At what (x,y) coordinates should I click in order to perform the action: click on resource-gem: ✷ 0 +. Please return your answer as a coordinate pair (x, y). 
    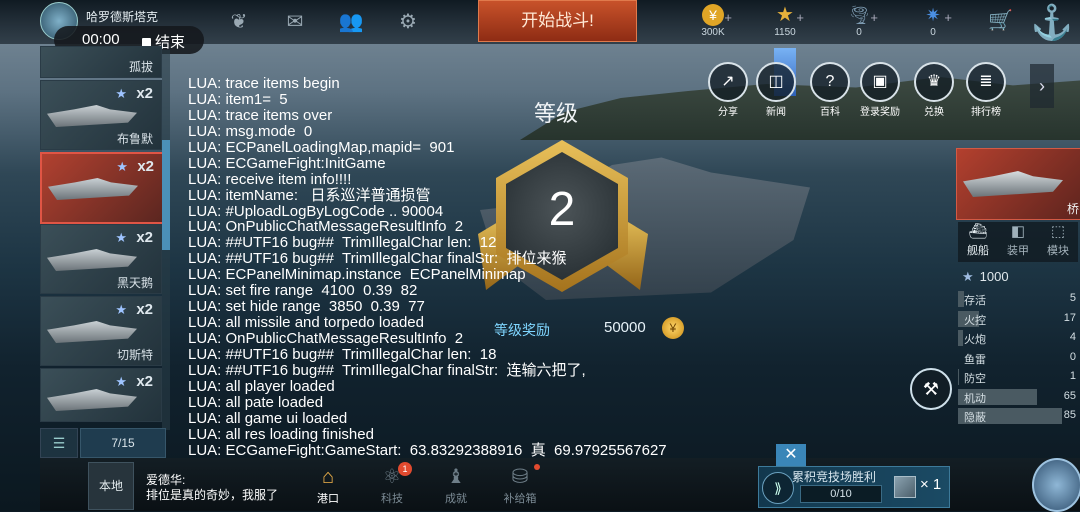
    Looking at the image, I should click on (933, 21).